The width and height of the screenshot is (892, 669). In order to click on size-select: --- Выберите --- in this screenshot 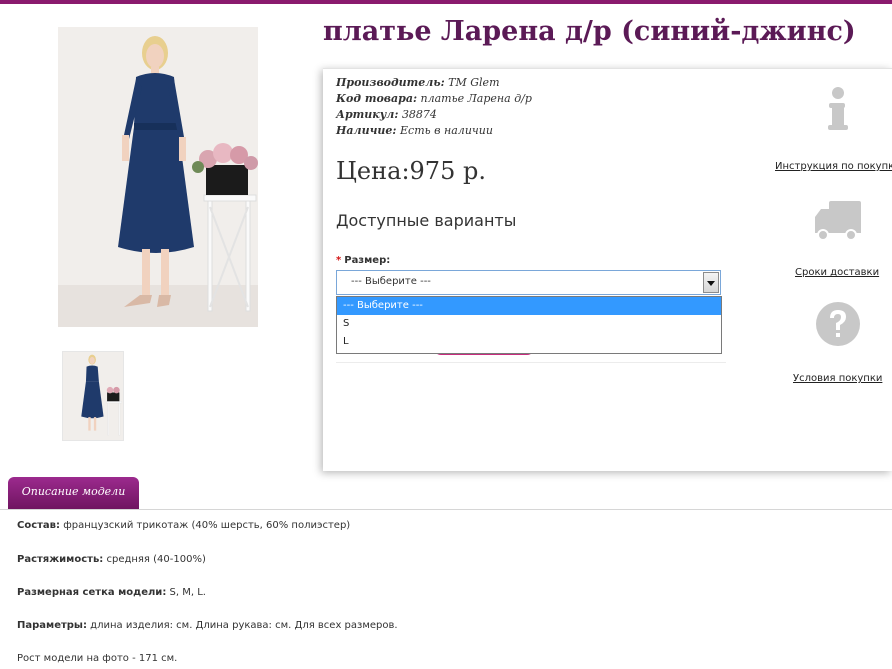, I will do `click(528, 282)`.